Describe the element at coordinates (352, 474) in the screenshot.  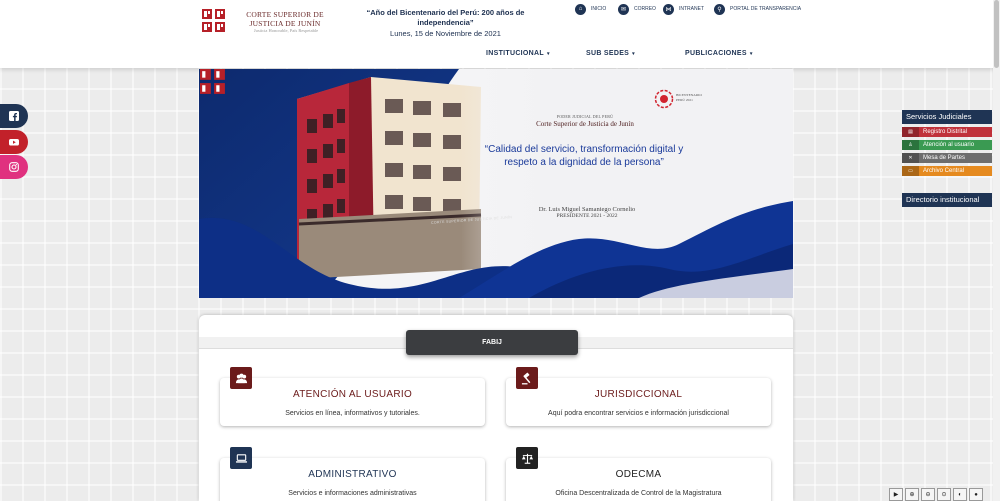
I see `card-title: ADMINISTRATIVO` at that location.